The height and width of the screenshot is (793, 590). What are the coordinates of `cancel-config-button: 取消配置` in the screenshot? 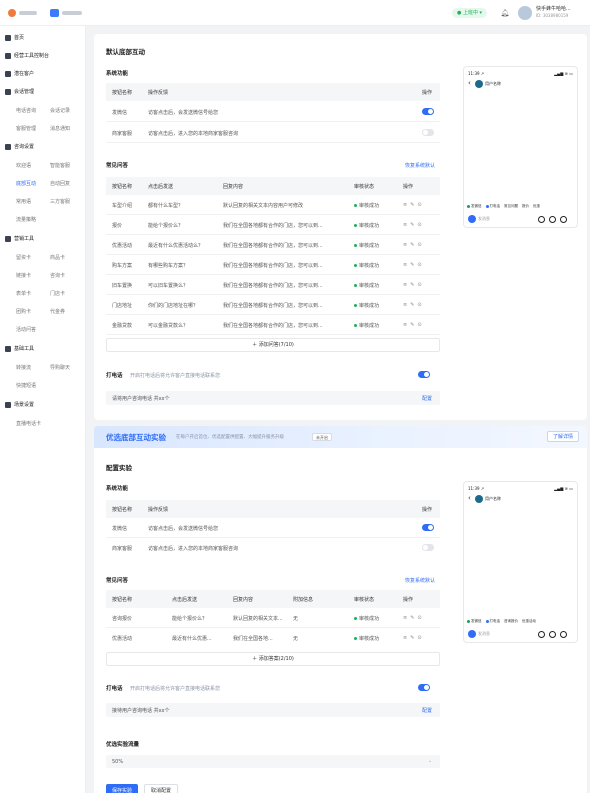 It's located at (161, 788).